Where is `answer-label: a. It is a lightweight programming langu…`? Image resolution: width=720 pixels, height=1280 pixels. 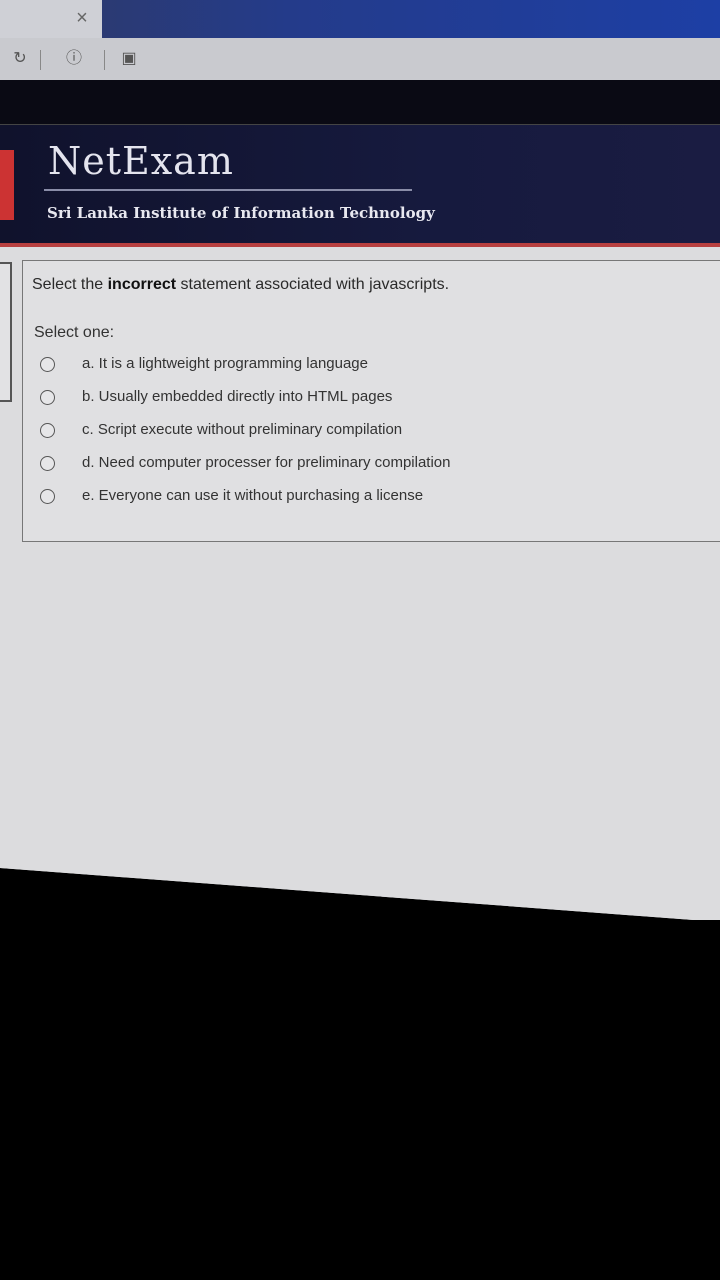
answer-label: a. It is a lightweight programming langu… is located at coordinates (225, 363).